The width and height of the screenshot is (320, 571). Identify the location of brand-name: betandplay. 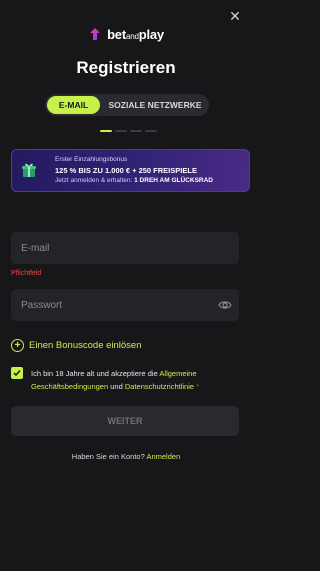
(135, 34).